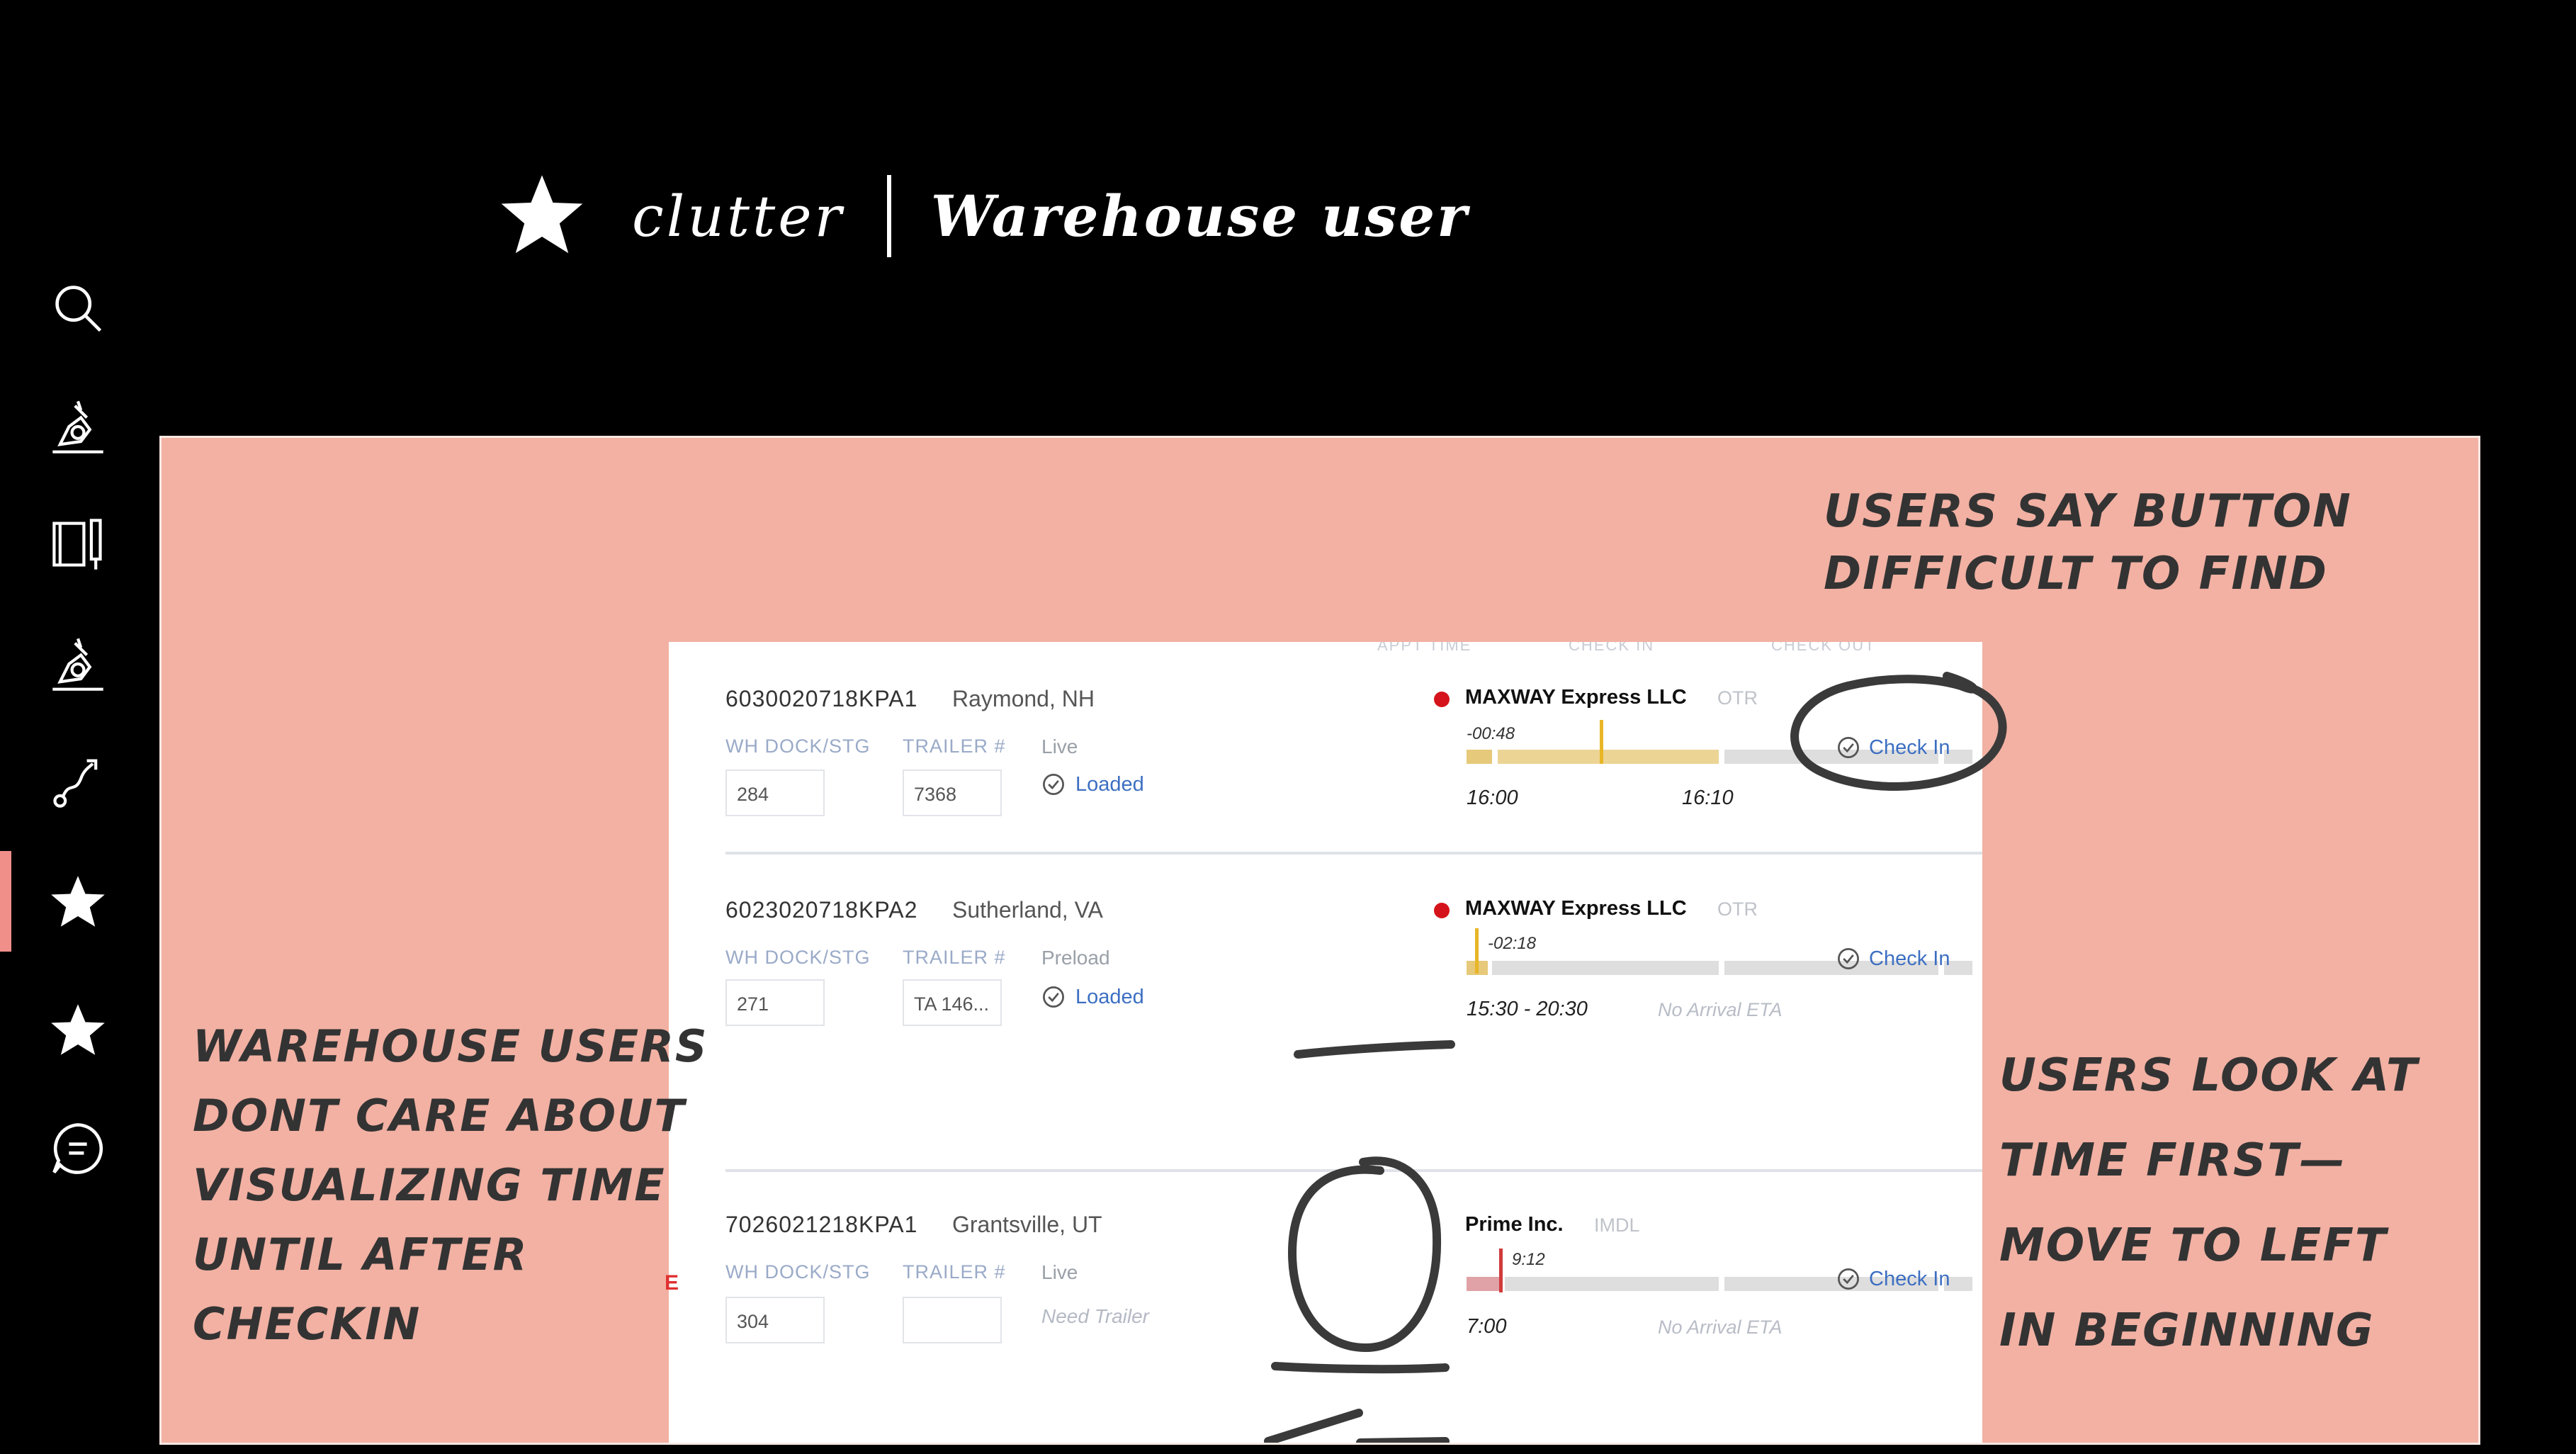  Describe the element at coordinates (888, 216) in the screenshot. I see `header-divider` at that location.